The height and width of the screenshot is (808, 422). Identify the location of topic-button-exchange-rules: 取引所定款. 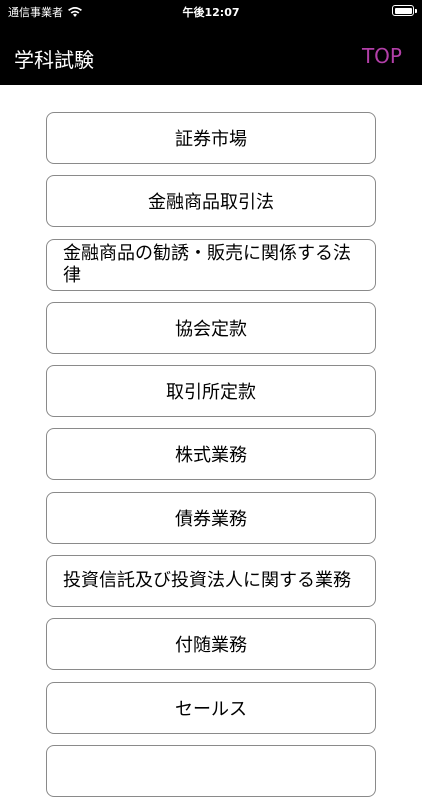
(211, 391).